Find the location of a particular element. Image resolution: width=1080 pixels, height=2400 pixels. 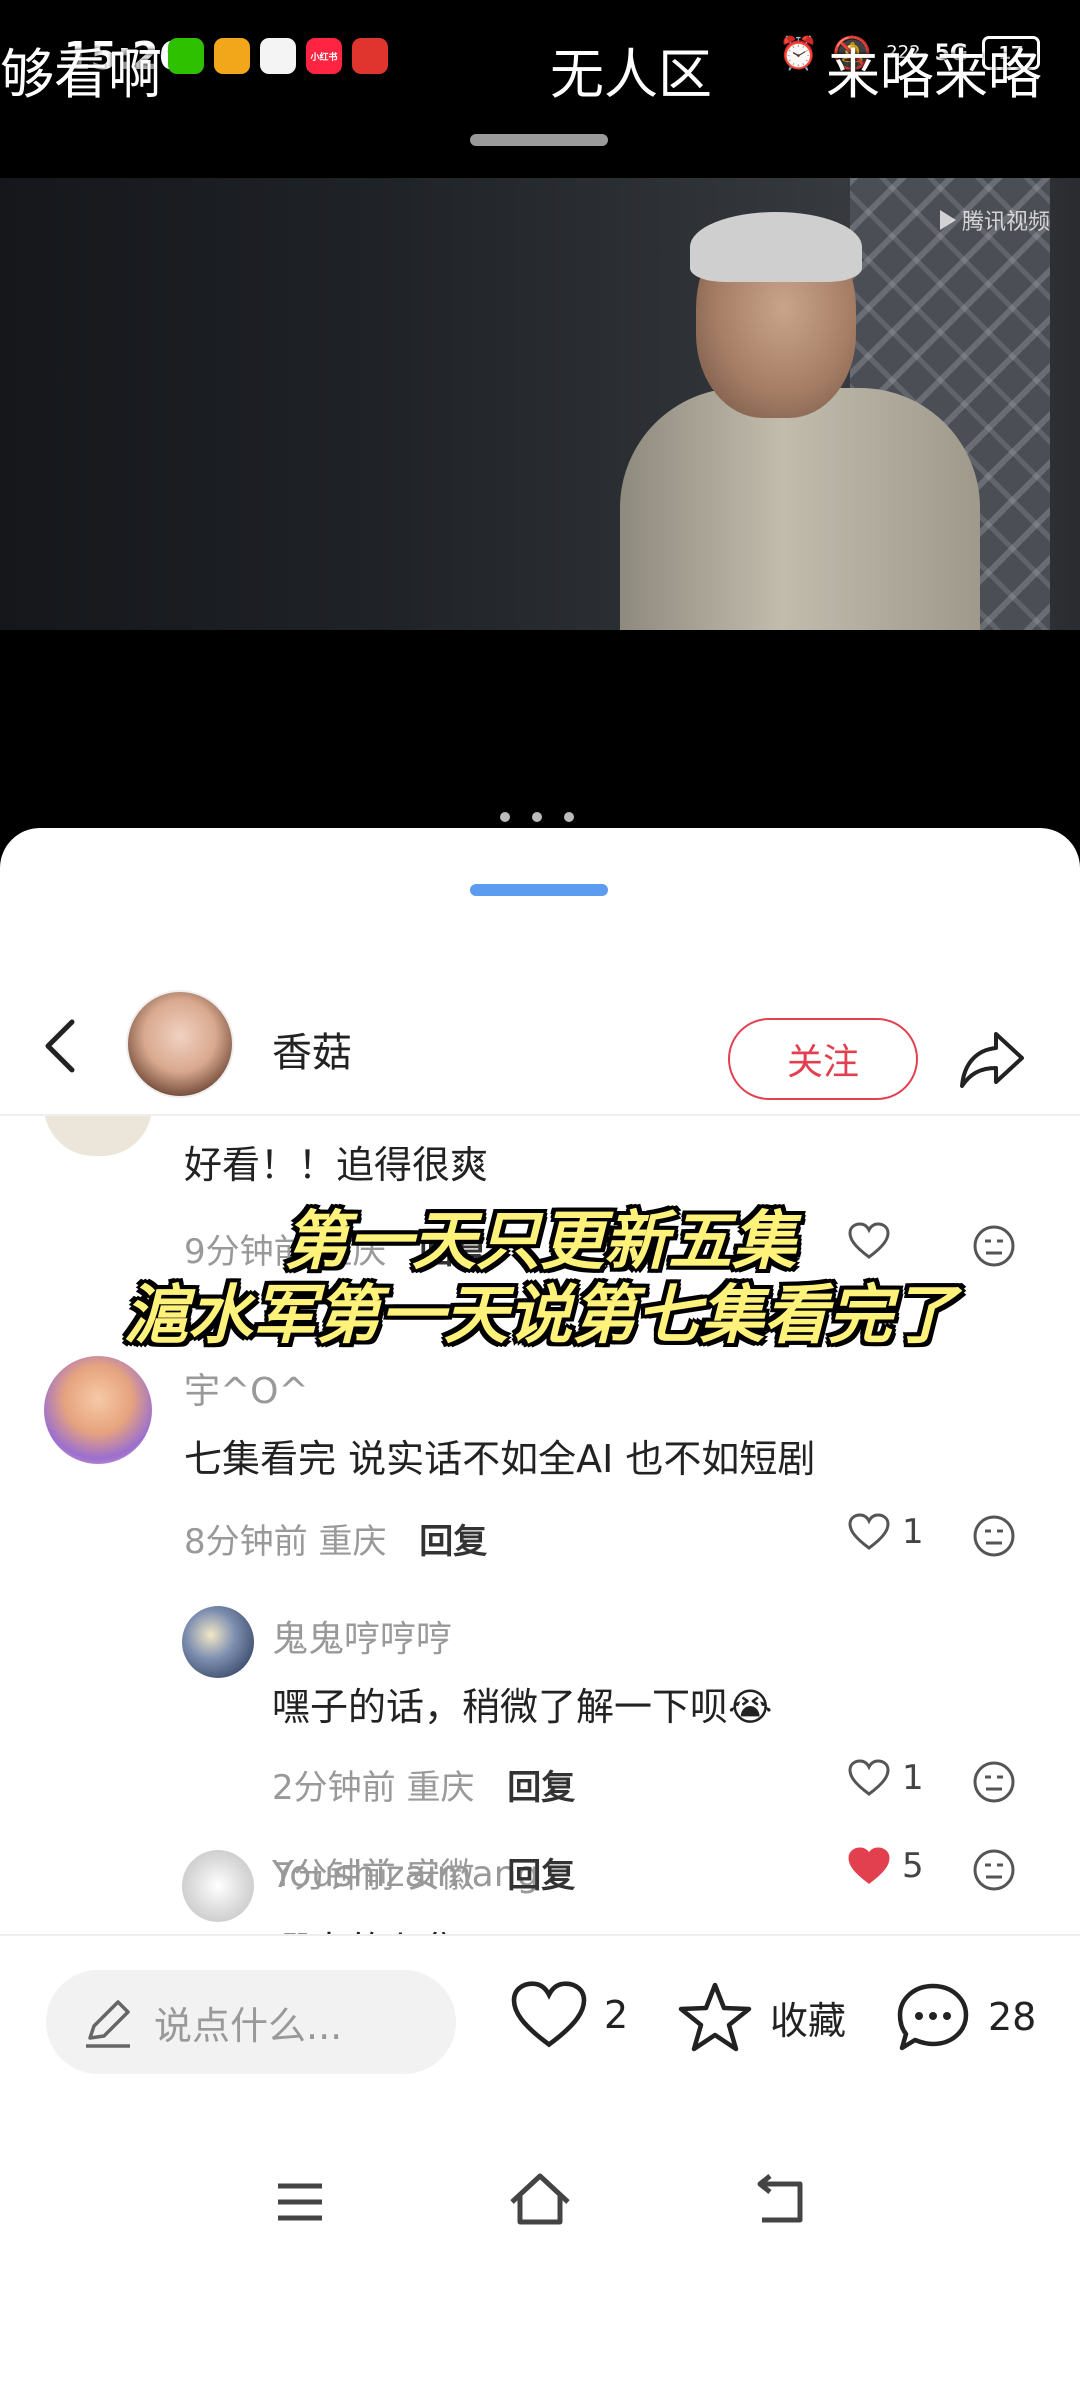

like-count: 5 is located at coordinates (913, 1866).